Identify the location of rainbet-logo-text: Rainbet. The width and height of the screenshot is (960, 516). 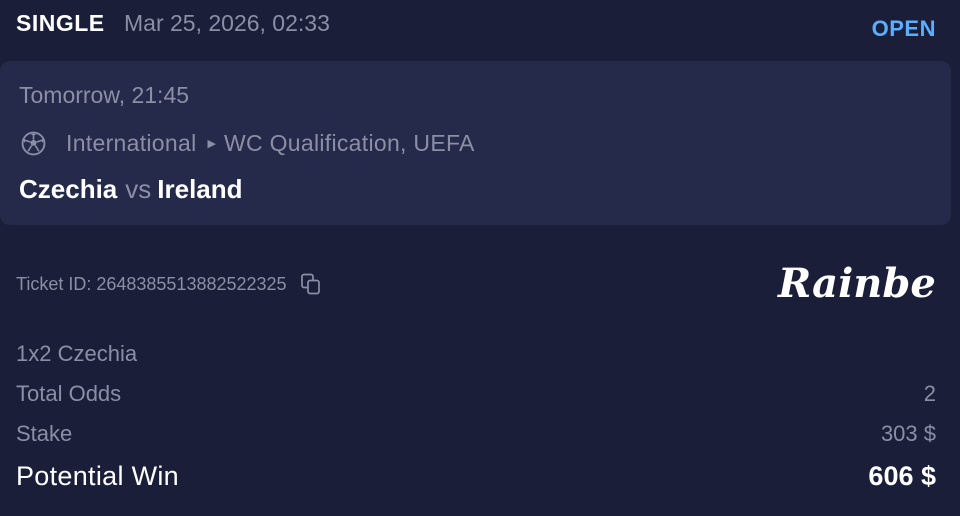
(856, 283).